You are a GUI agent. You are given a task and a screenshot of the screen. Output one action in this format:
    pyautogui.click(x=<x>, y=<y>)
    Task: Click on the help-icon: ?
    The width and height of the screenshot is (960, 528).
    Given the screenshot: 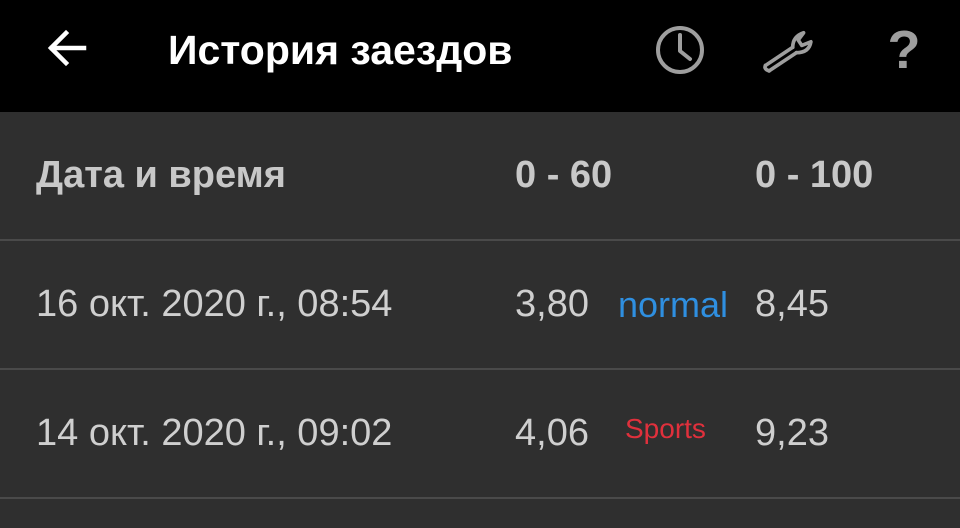 What is the action you would take?
    pyautogui.click(x=904, y=50)
    